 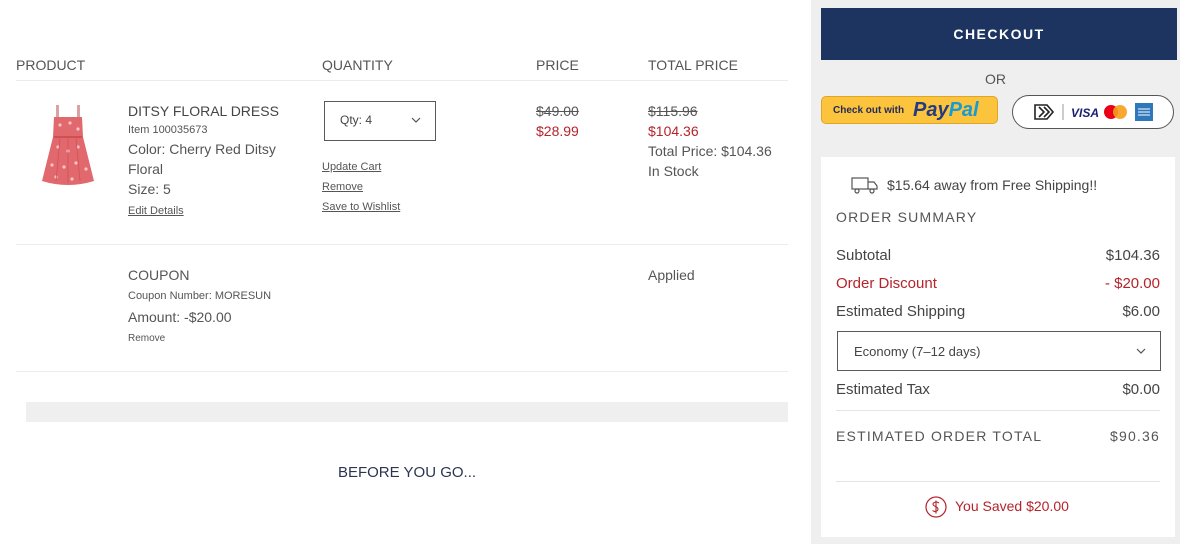 What do you see at coordinates (992, 185) in the screenshot?
I see `free-shipping-banner: $15.64 away from Free Shipping!!` at bounding box center [992, 185].